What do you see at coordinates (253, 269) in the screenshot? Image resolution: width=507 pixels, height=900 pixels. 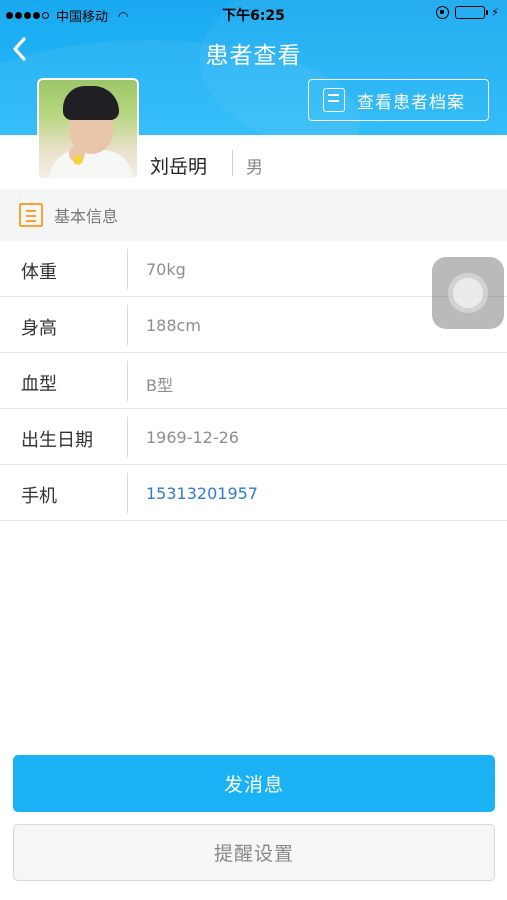 I see `info-row-weight: 体重 70kg` at bounding box center [253, 269].